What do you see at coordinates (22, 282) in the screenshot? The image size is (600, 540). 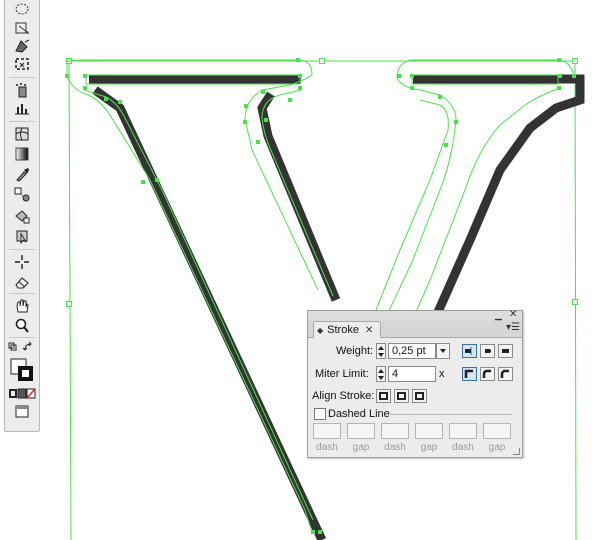 I see `eraser-icon` at bounding box center [22, 282].